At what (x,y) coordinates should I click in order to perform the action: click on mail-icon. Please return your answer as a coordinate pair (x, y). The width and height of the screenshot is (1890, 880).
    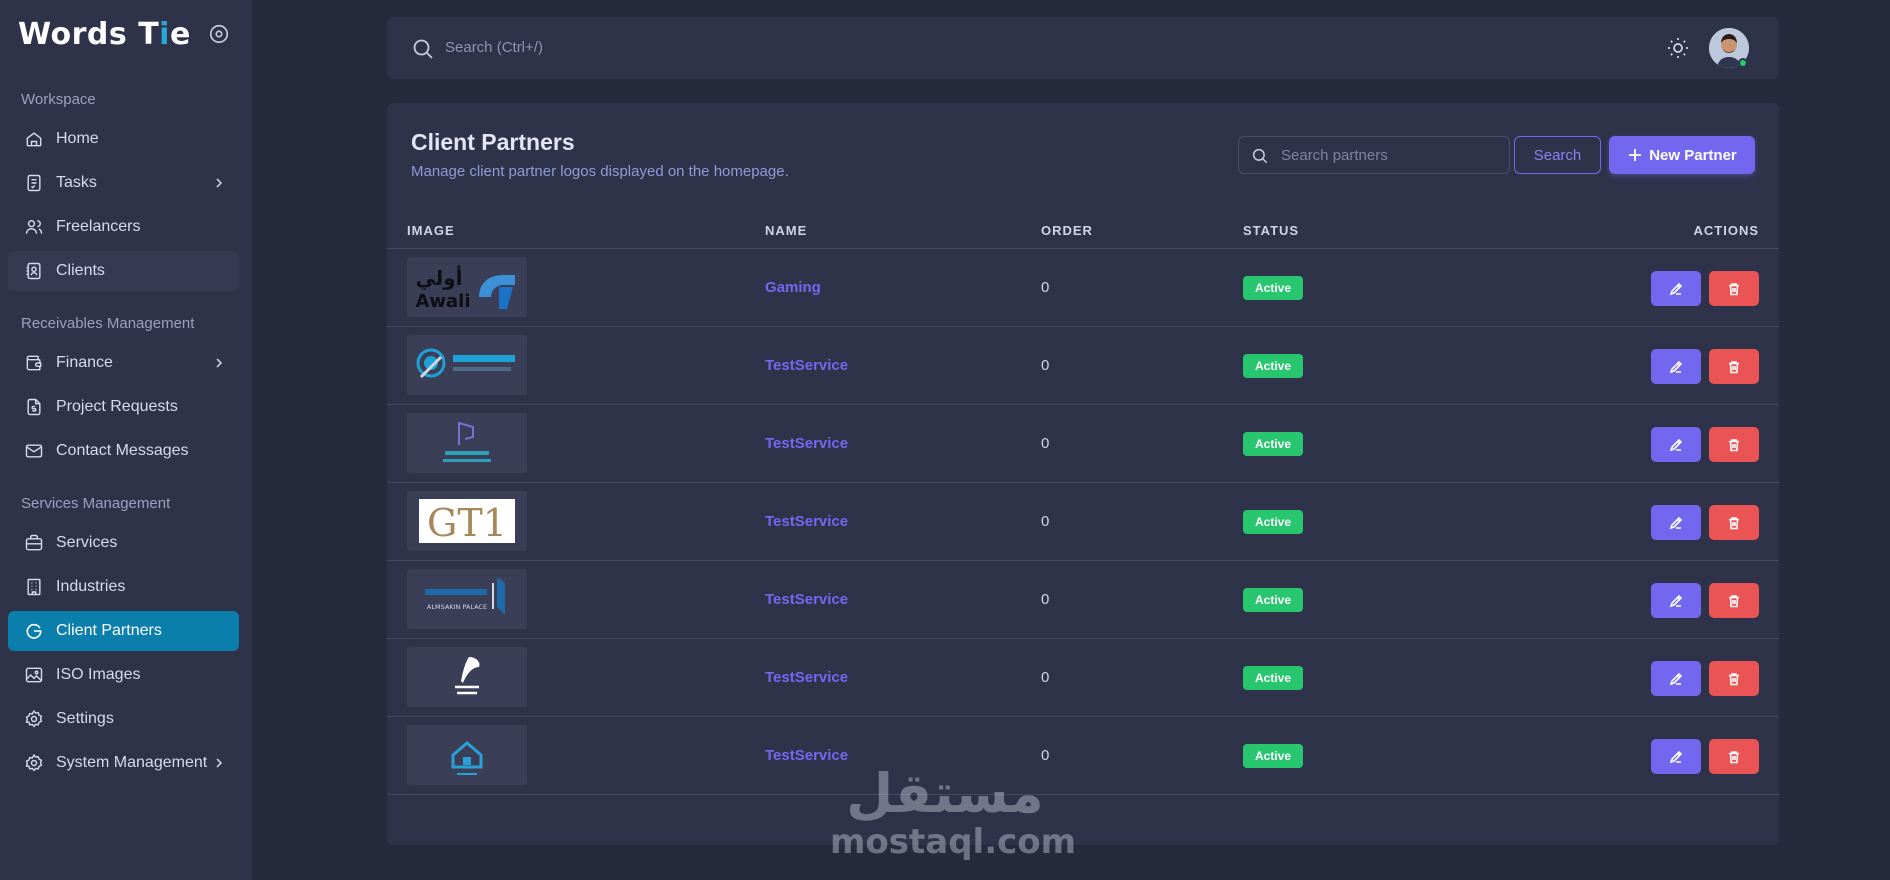
    Looking at the image, I should click on (34, 451).